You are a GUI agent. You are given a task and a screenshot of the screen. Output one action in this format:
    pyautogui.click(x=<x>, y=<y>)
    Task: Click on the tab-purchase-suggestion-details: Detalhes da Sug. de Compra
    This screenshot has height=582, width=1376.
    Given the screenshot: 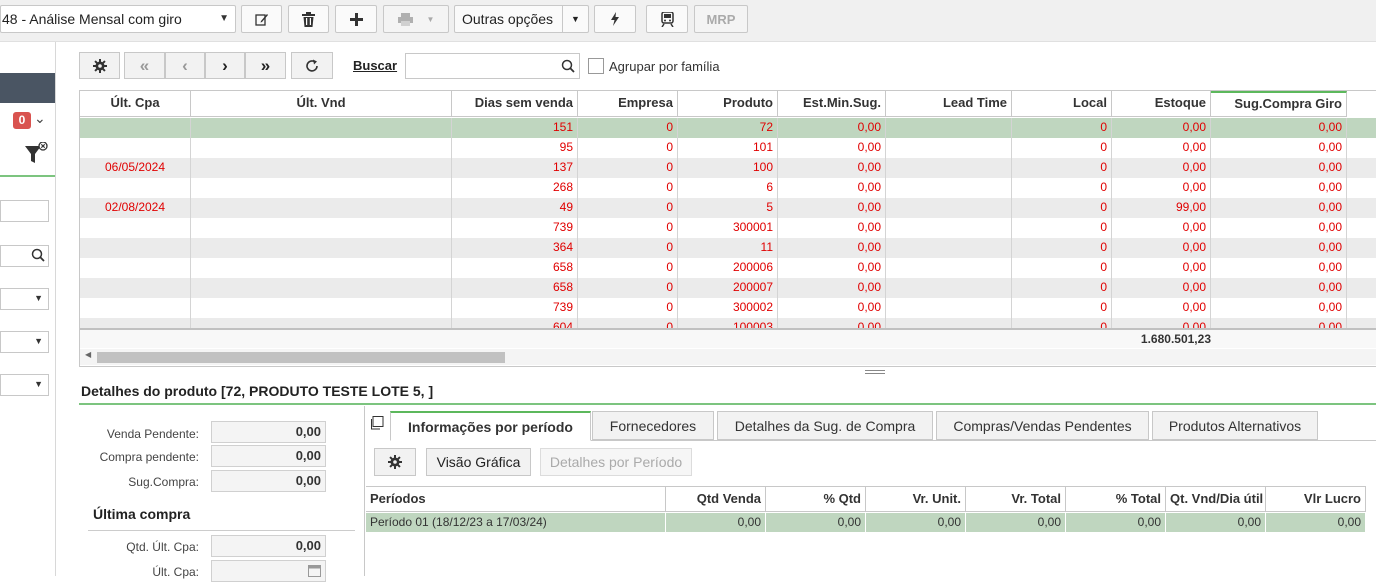 What is the action you would take?
    pyautogui.click(x=825, y=425)
    